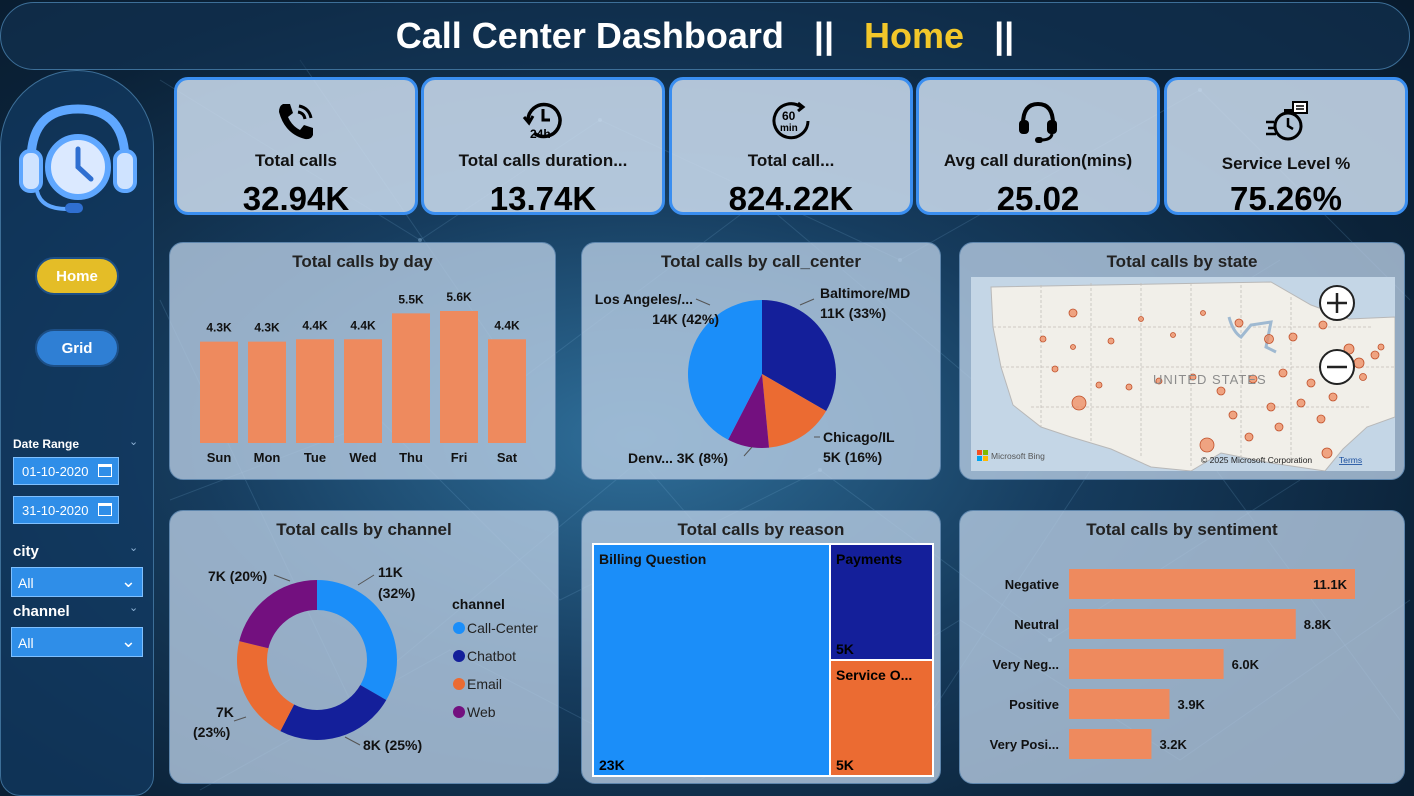  Describe the element at coordinates (914, 35) in the screenshot. I see `current-page-label: Home` at that location.